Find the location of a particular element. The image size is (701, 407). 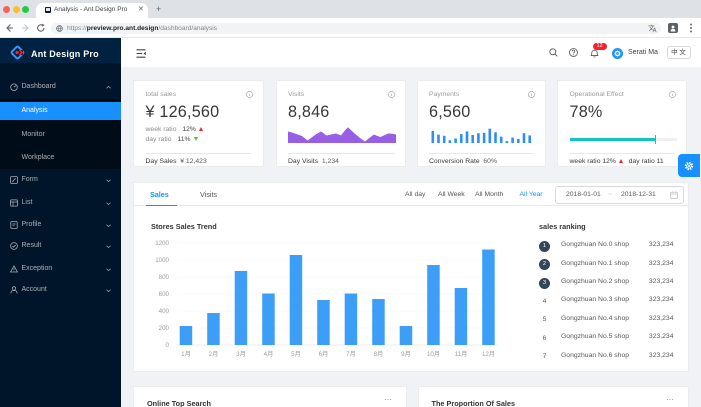

svg-text: 3月 is located at coordinates (241, 354).